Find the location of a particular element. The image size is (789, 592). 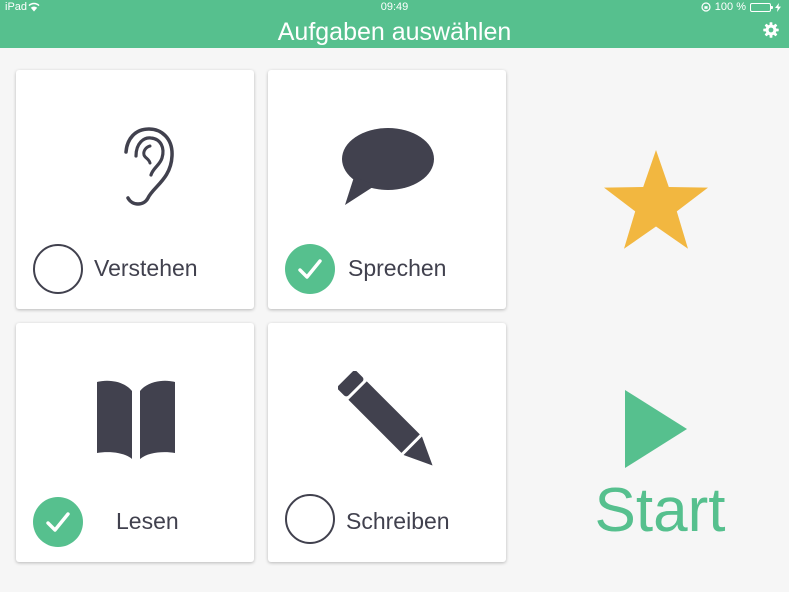

status-time: 09:49 is located at coordinates (394, 7).